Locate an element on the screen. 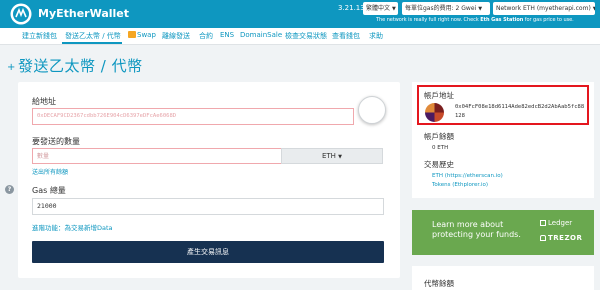  nav-swap: Swap is located at coordinates (142, 35).